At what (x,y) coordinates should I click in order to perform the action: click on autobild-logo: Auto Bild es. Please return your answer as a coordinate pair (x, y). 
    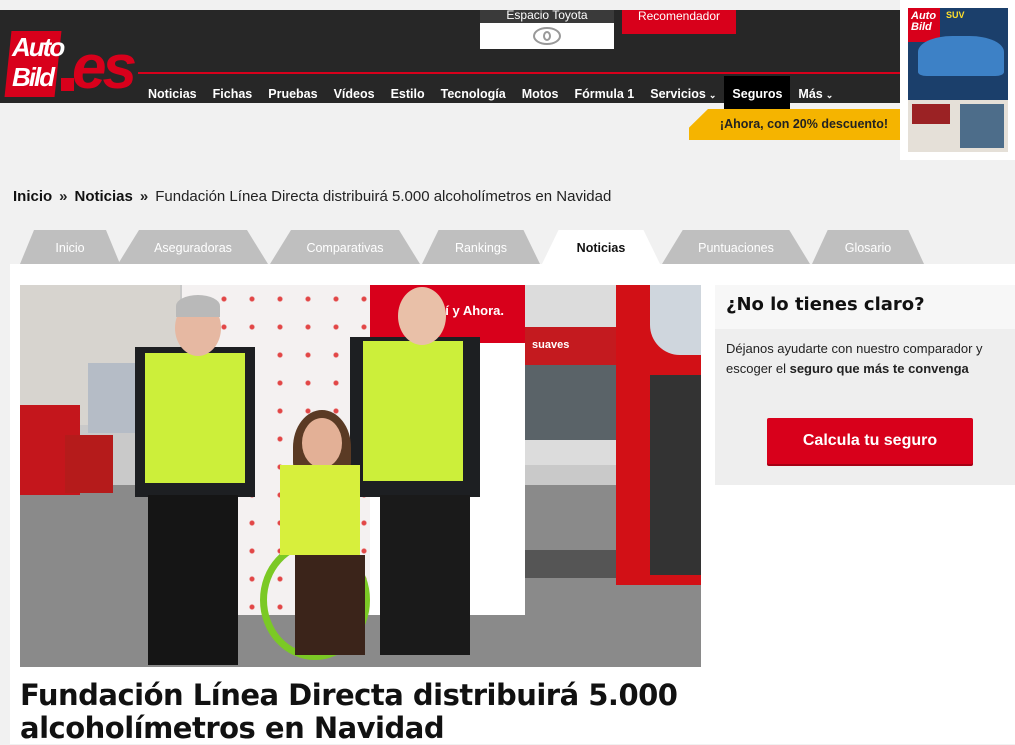
    Looking at the image, I should click on (70, 65).